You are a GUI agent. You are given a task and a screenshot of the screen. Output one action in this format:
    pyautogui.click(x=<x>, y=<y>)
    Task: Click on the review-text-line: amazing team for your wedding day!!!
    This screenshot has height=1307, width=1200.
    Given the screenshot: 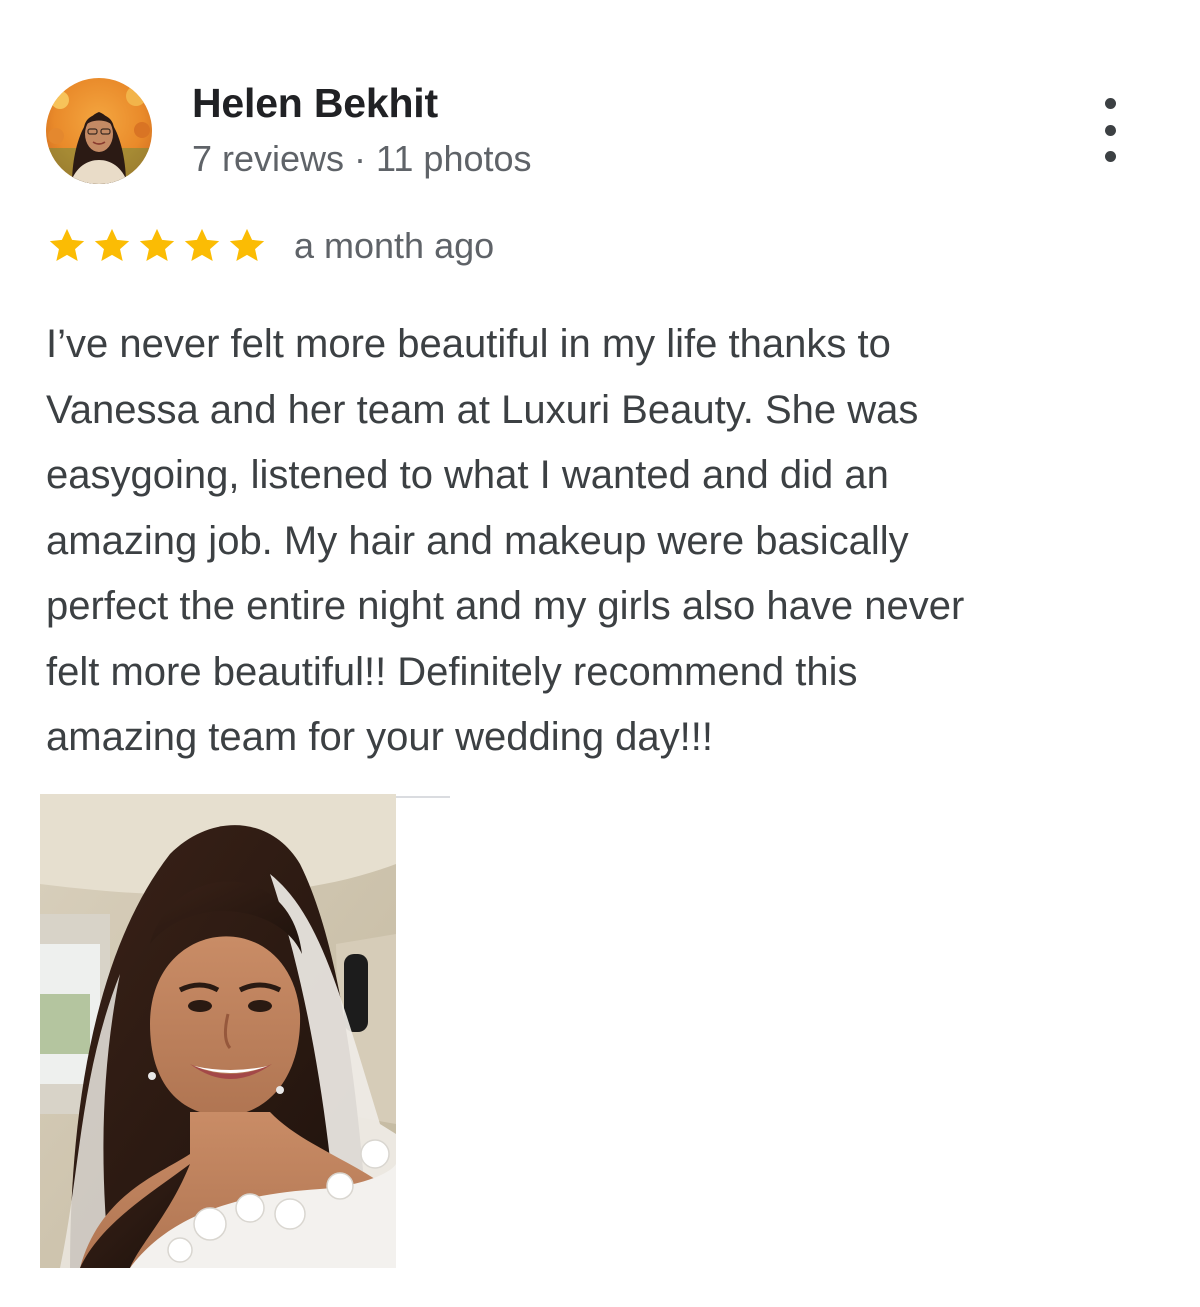 What is the action you would take?
    pyautogui.click(x=380, y=737)
    